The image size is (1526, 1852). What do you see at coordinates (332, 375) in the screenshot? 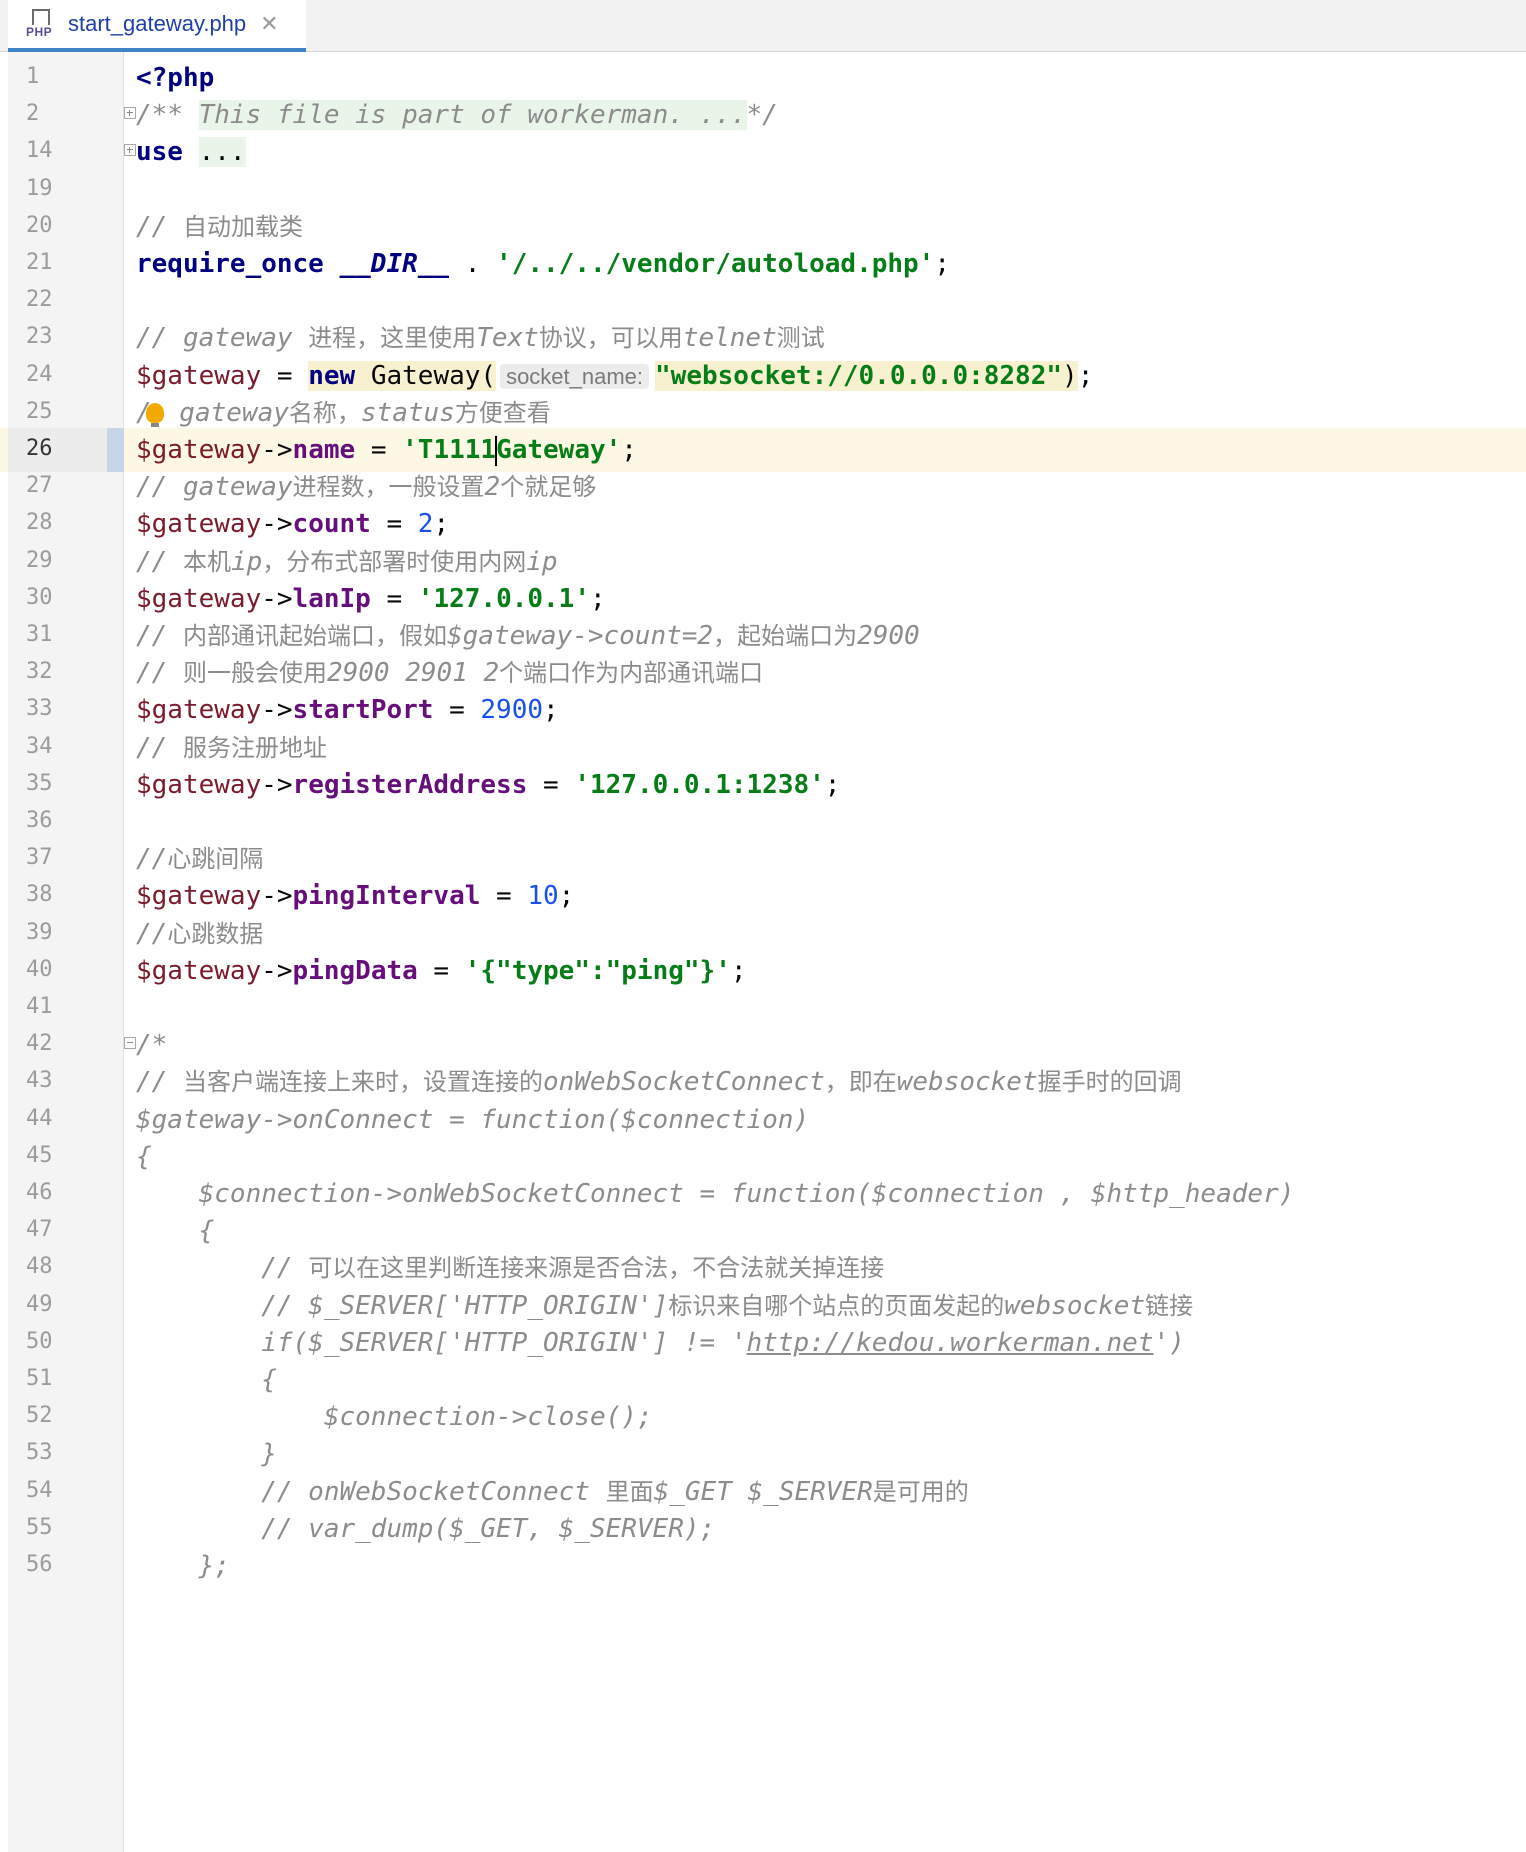
I see `code-token: new` at bounding box center [332, 375].